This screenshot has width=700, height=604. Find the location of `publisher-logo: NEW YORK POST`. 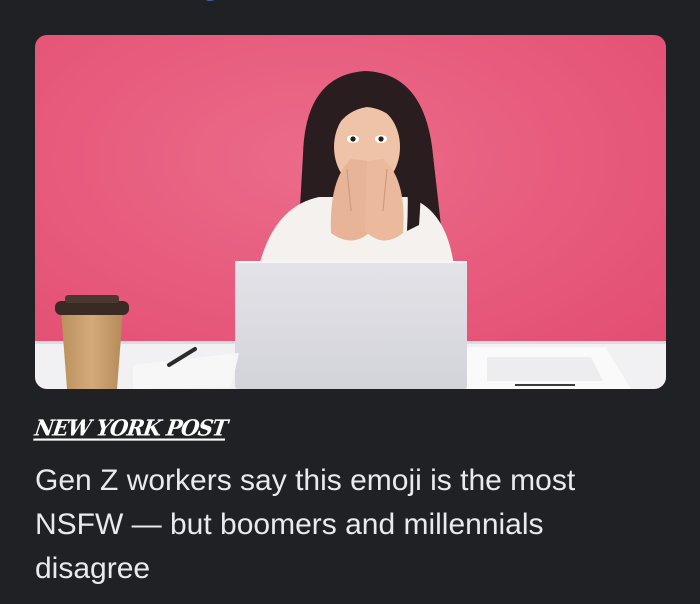

publisher-logo: NEW YORK POST is located at coordinates (131, 427).